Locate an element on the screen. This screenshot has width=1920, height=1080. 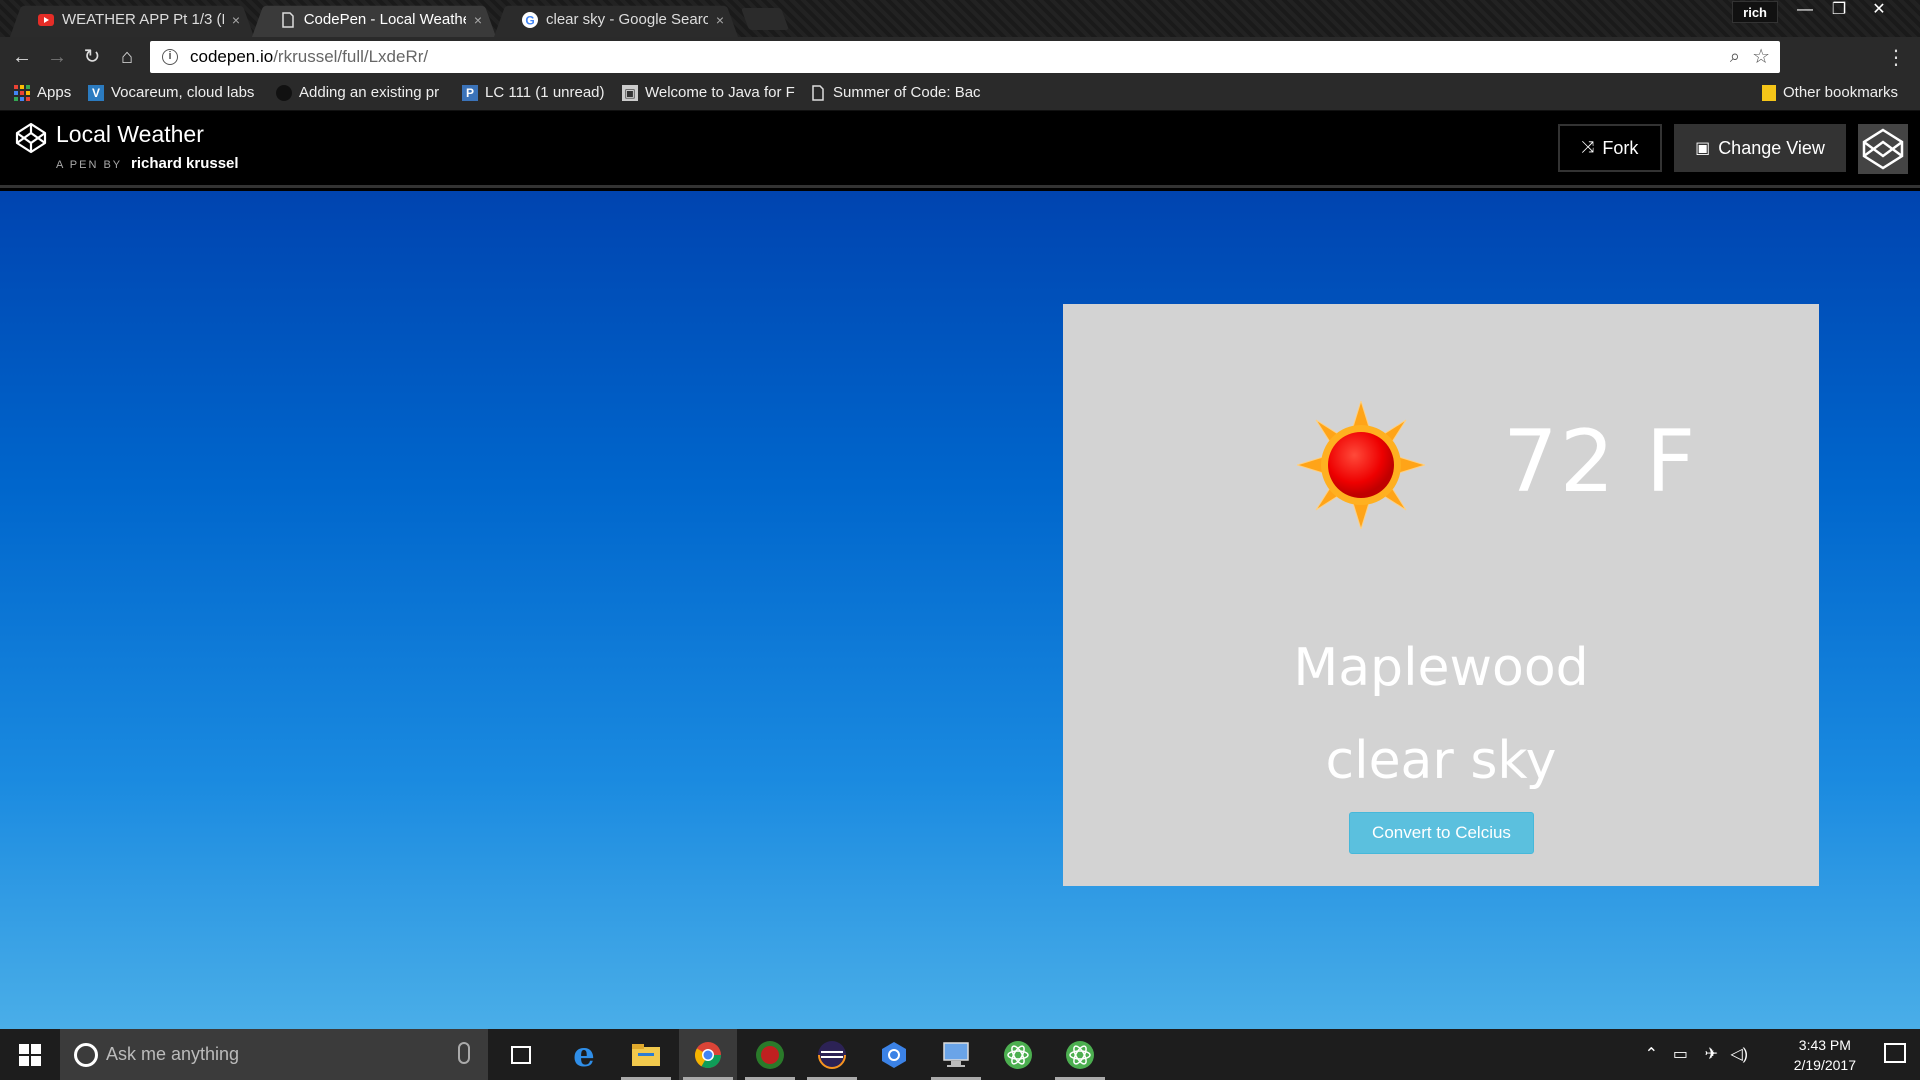
bookmark-lc111: P LC 111 (1 unread) is located at coordinates (533, 92).